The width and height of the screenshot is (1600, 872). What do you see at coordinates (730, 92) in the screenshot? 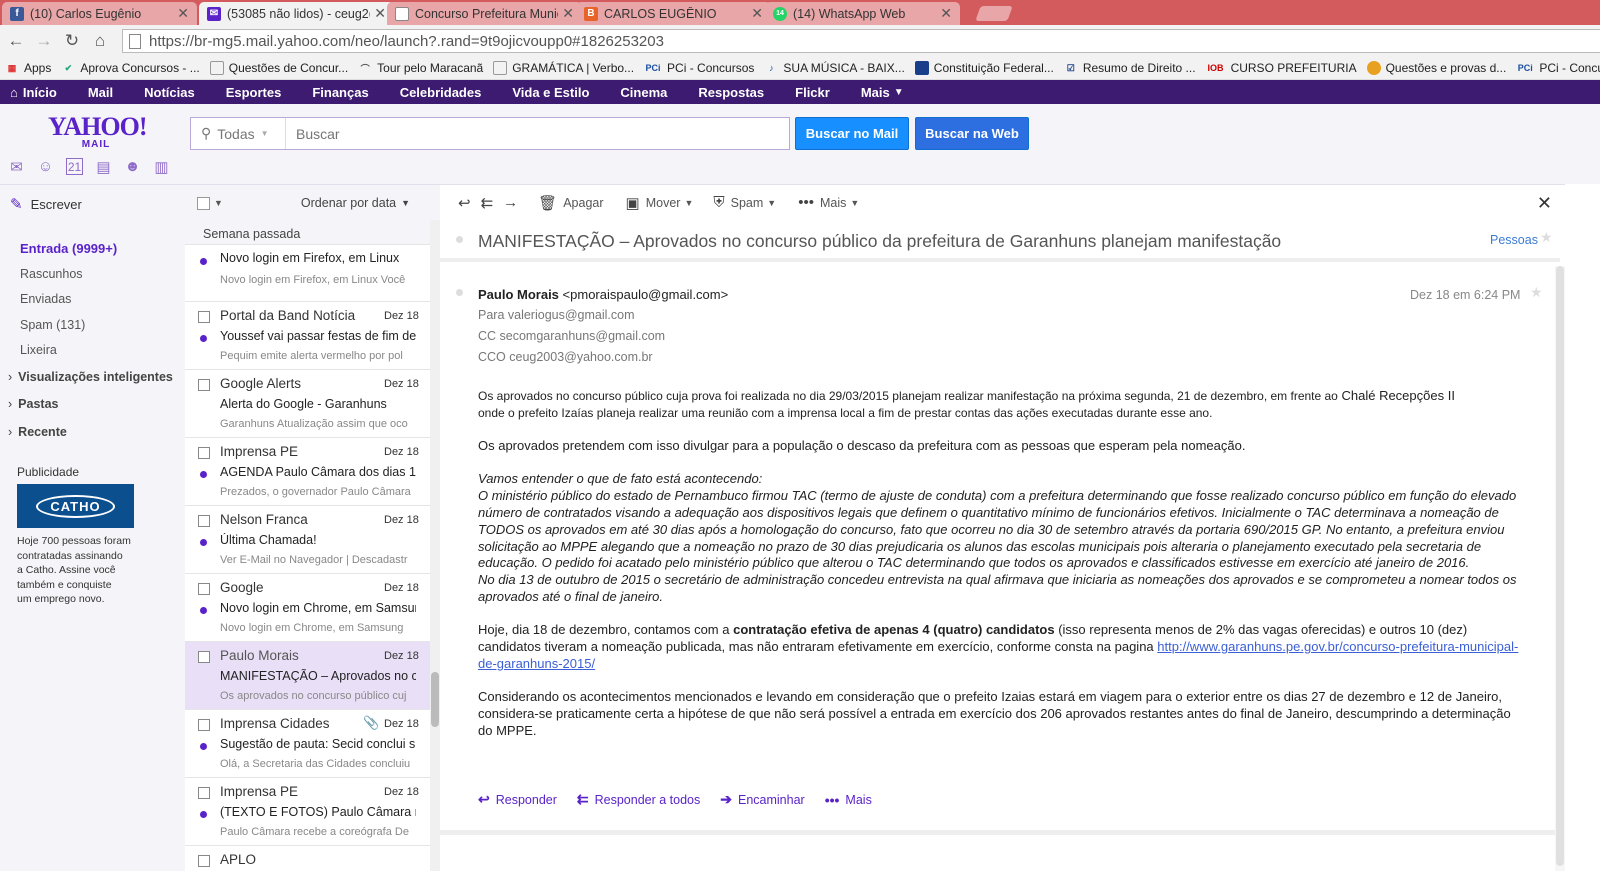
I see `nav-respostas: Respostas` at bounding box center [730, 92].